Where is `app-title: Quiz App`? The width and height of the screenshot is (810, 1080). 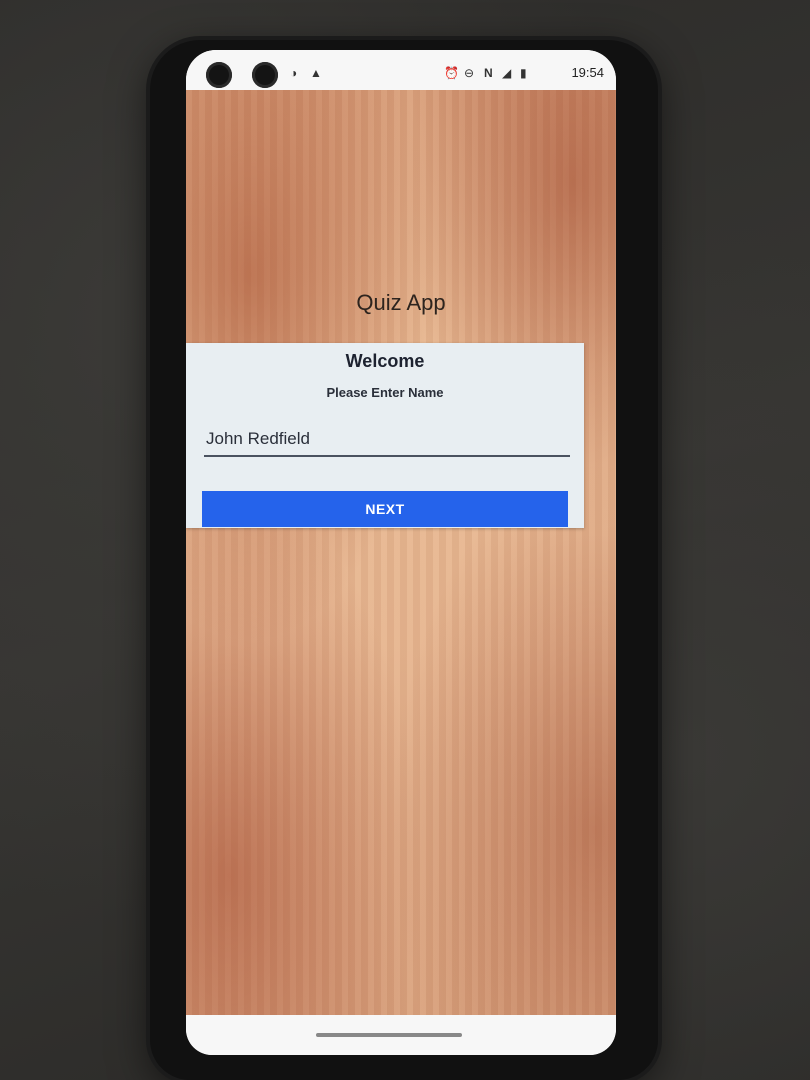 app-title: Quiz App is located at coordinates (401, 302).